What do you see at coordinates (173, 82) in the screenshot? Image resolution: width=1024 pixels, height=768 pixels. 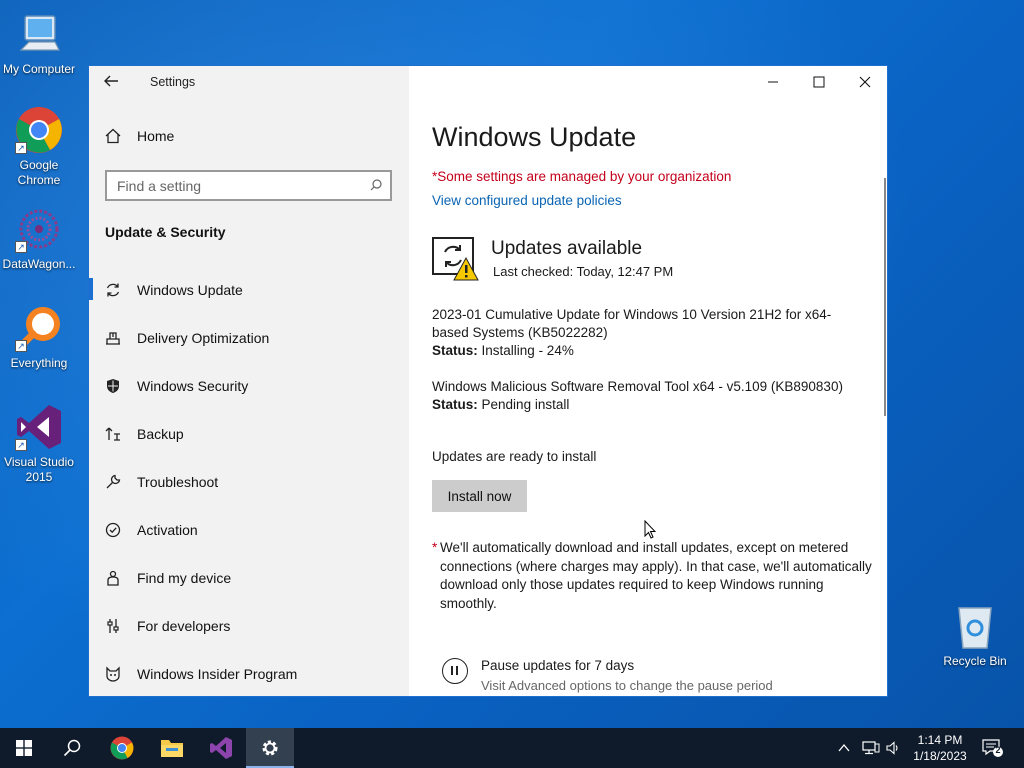 I see `window-title: Settings` at bounding box center [173, 82].